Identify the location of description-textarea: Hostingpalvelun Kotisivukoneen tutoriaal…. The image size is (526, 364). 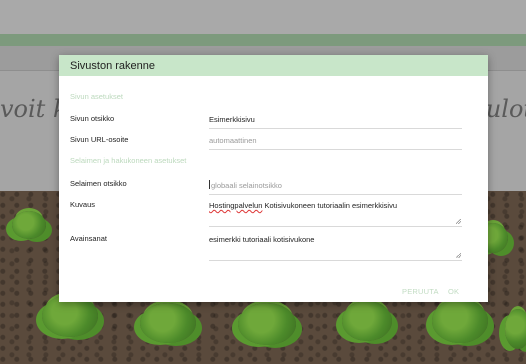
(335, 214).